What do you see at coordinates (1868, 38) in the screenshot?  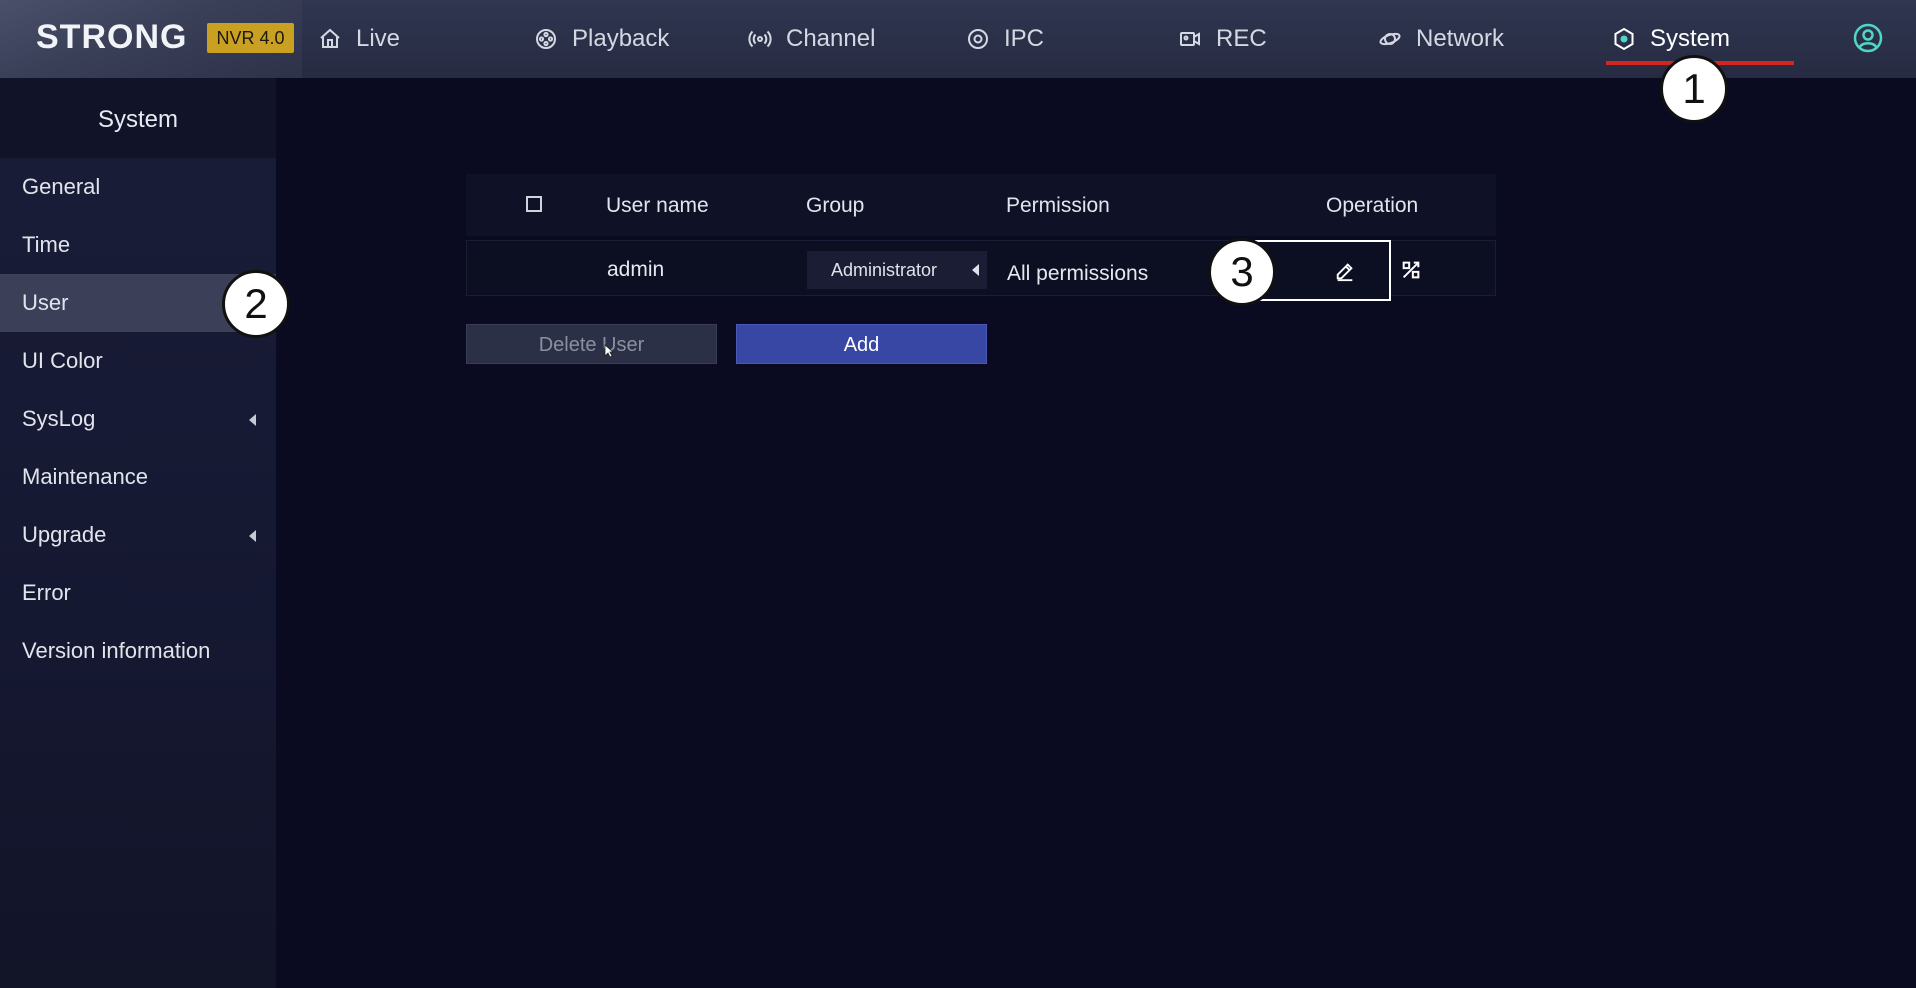 I see `user-account-icon` at bounding box center [1868, 38].